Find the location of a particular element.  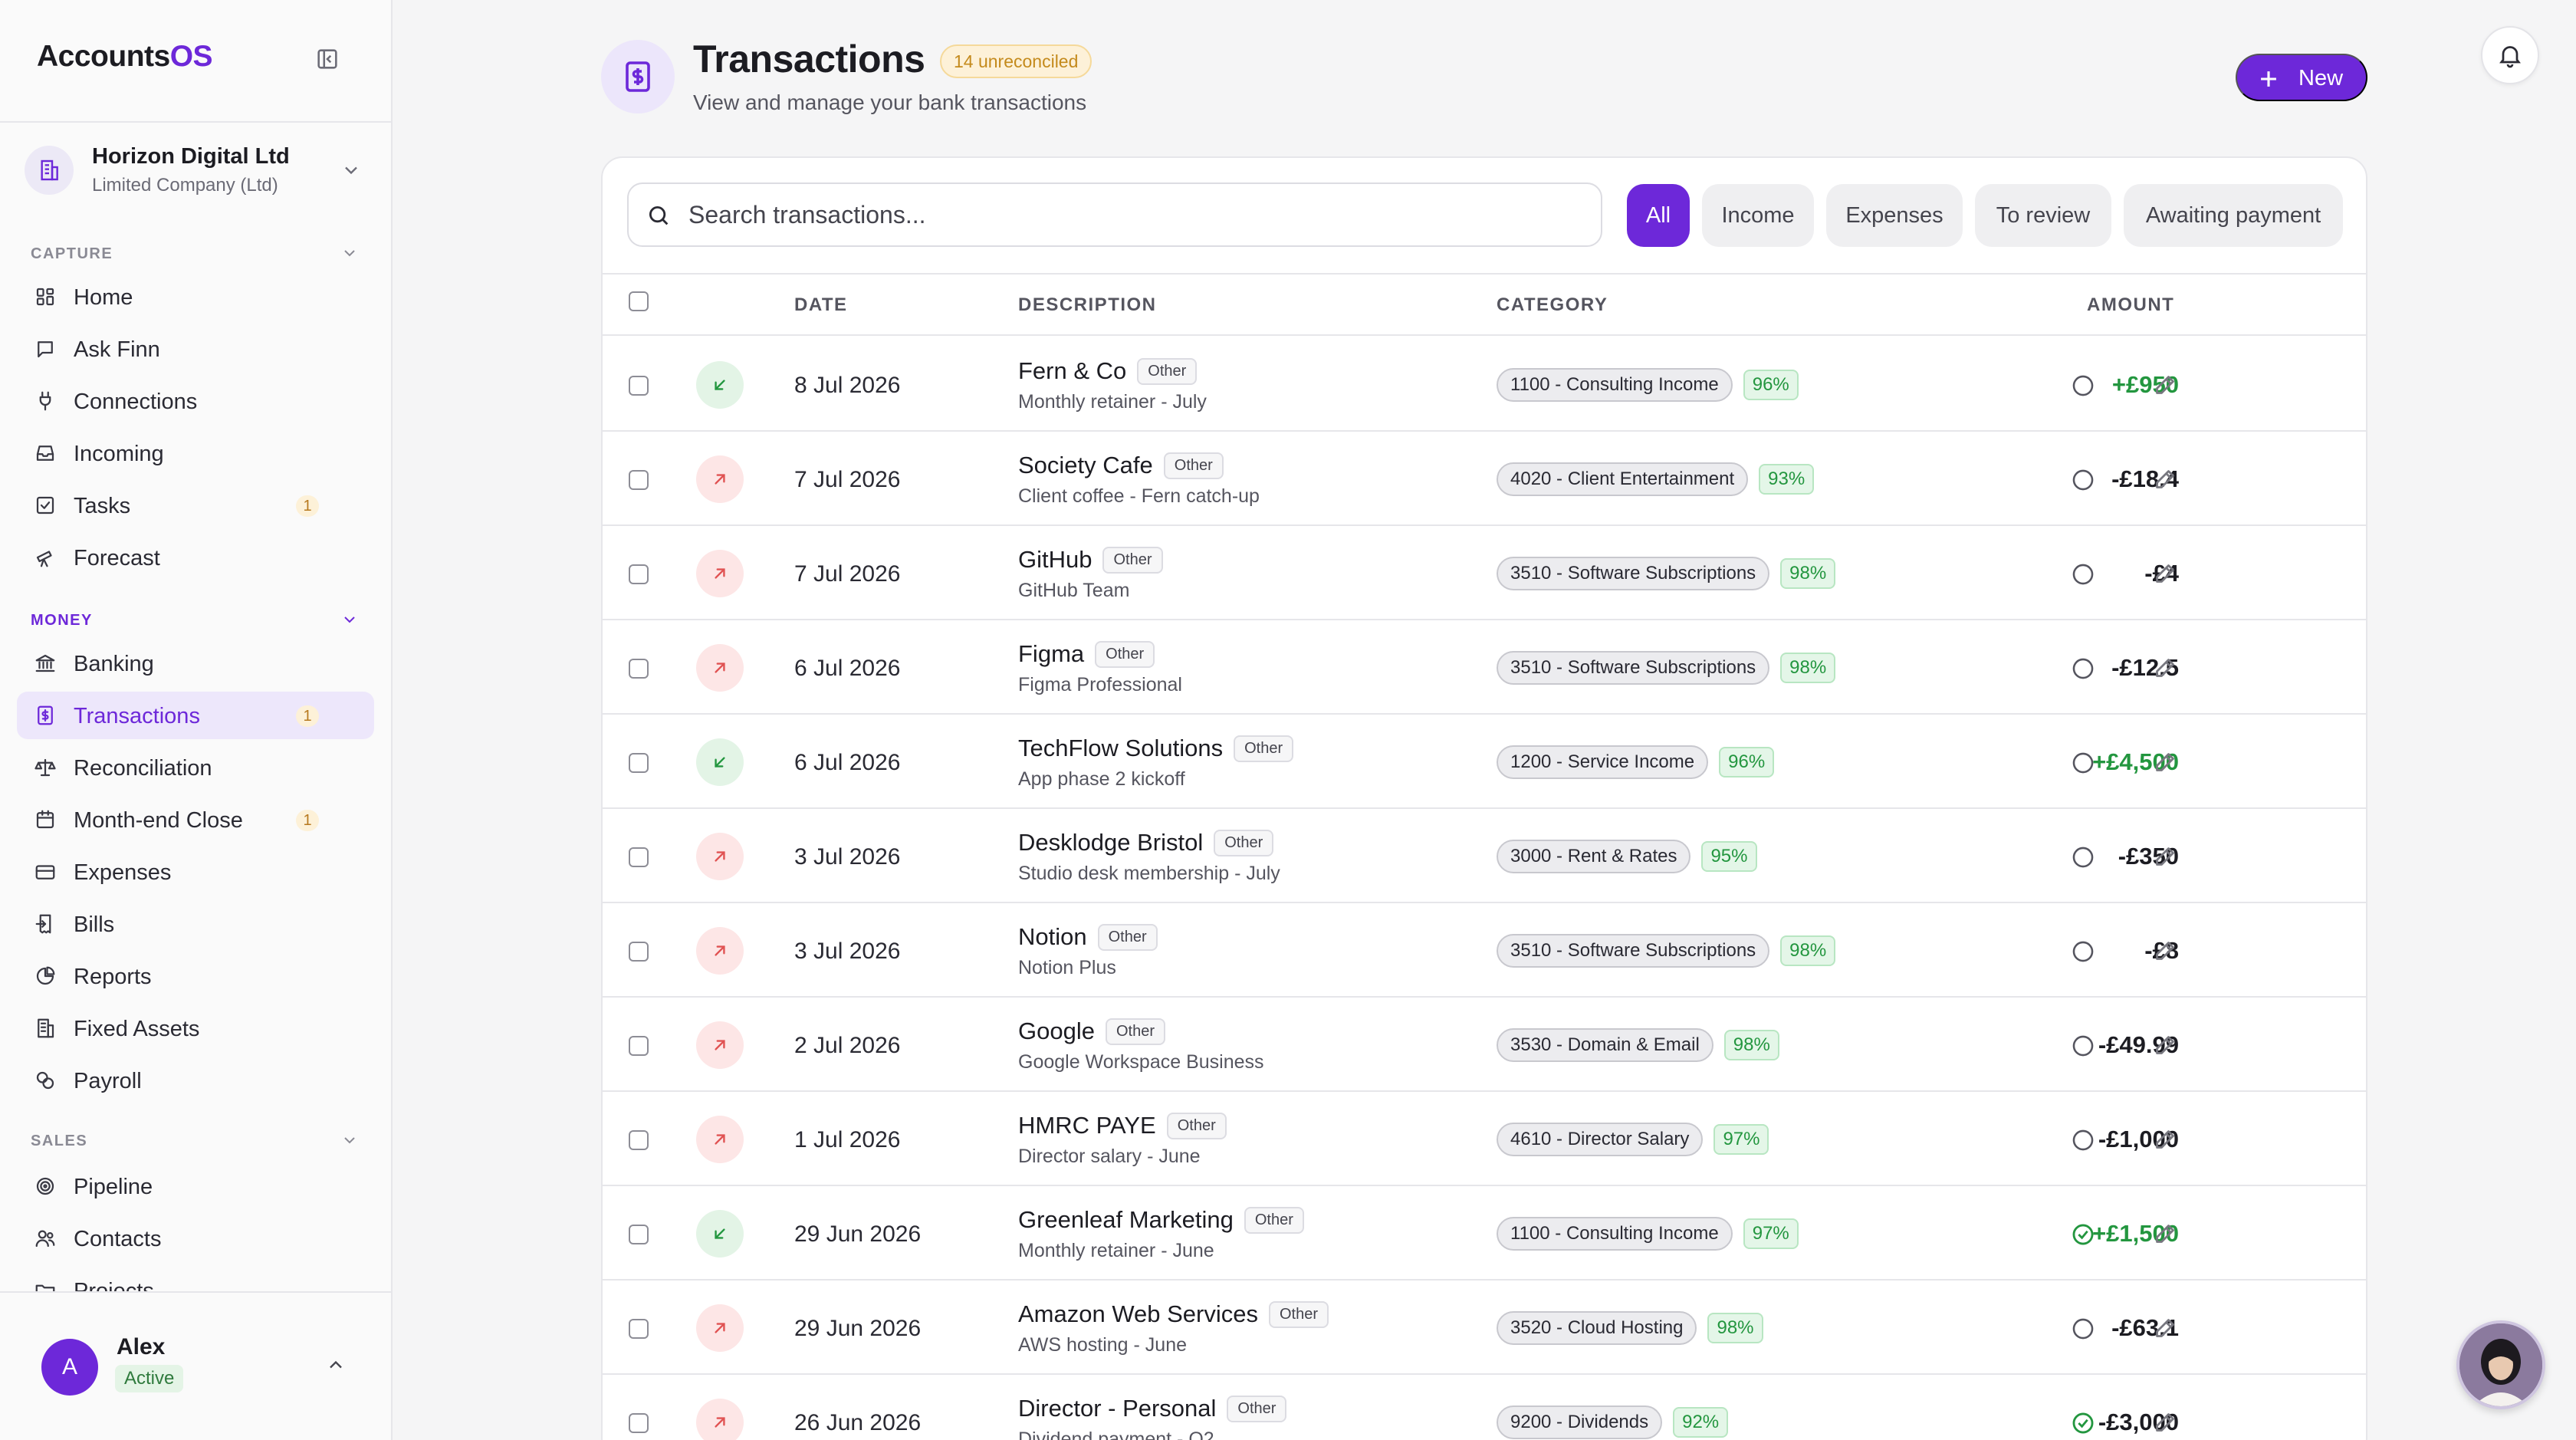

sidebar-item-fixed-assets: Fixed Assets is located at coordinates (195, 1028).